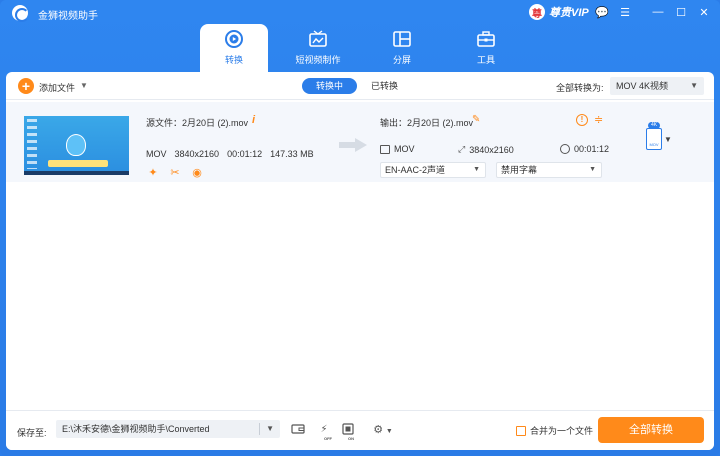  Describe the element at coordinates (562, 431) in the screenshot. I see `merge-label: 合并为一个文件` at that location.